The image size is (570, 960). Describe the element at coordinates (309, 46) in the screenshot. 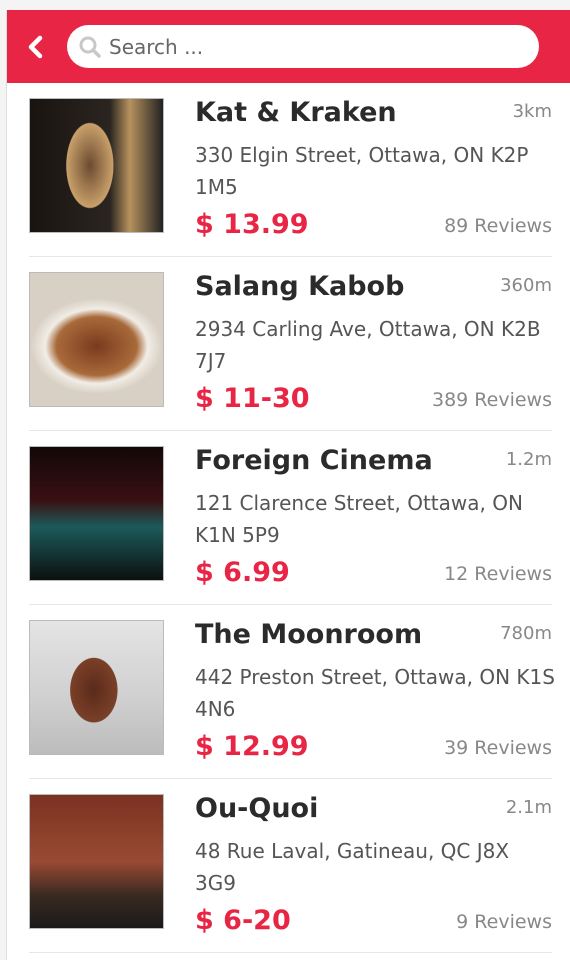

I see `search-input` at that location.